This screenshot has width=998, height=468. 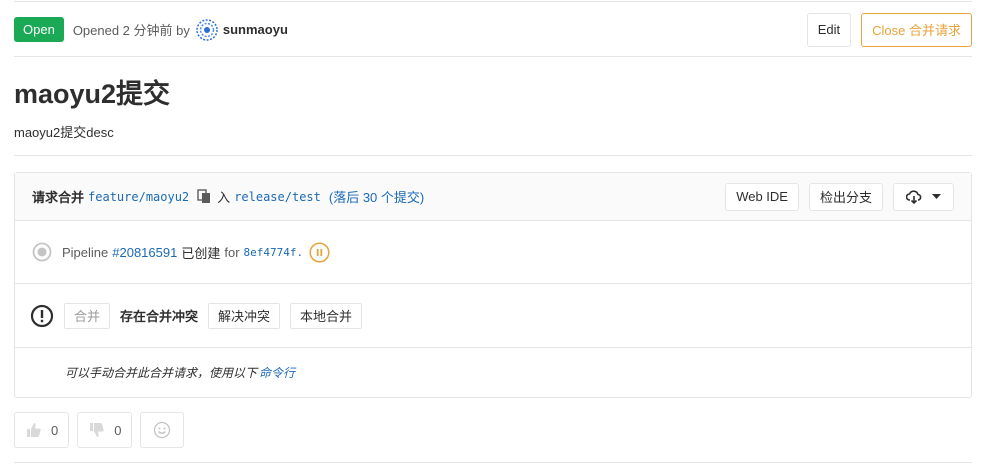 What do you see at coordinates (42, 252) in the screenshot?
I see `pipeline-status-icon` at bounding box center [42, 252].